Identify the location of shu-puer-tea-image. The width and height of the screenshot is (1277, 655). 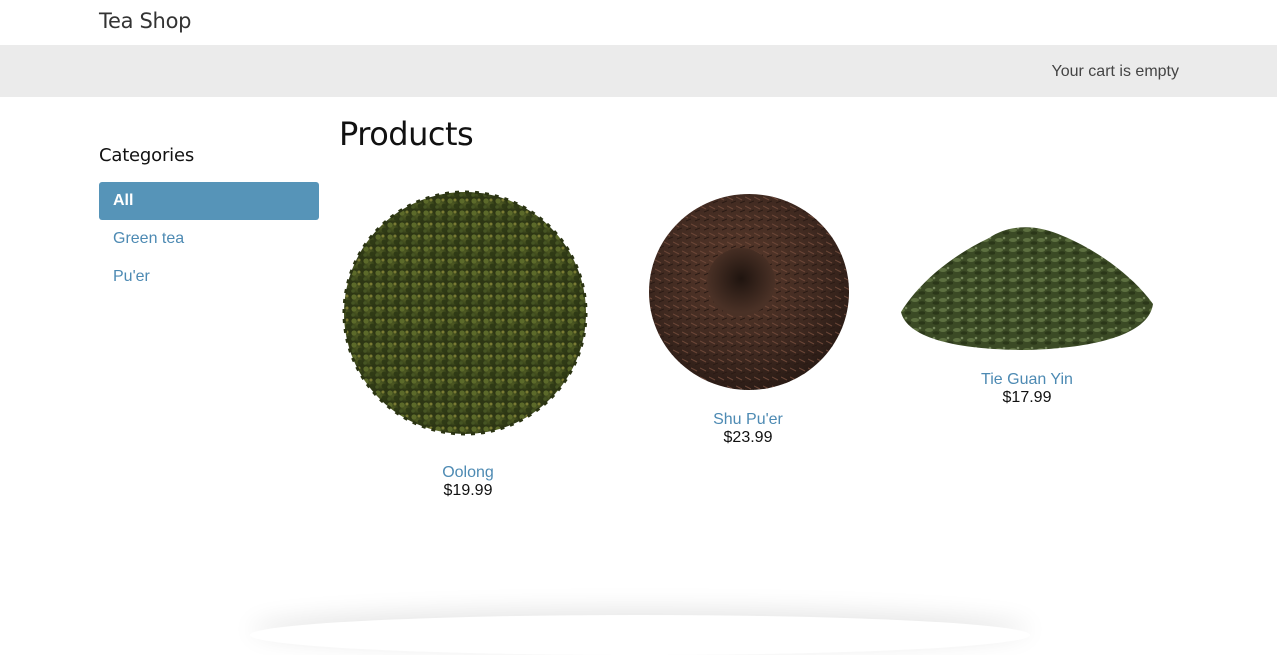
(748, 292).